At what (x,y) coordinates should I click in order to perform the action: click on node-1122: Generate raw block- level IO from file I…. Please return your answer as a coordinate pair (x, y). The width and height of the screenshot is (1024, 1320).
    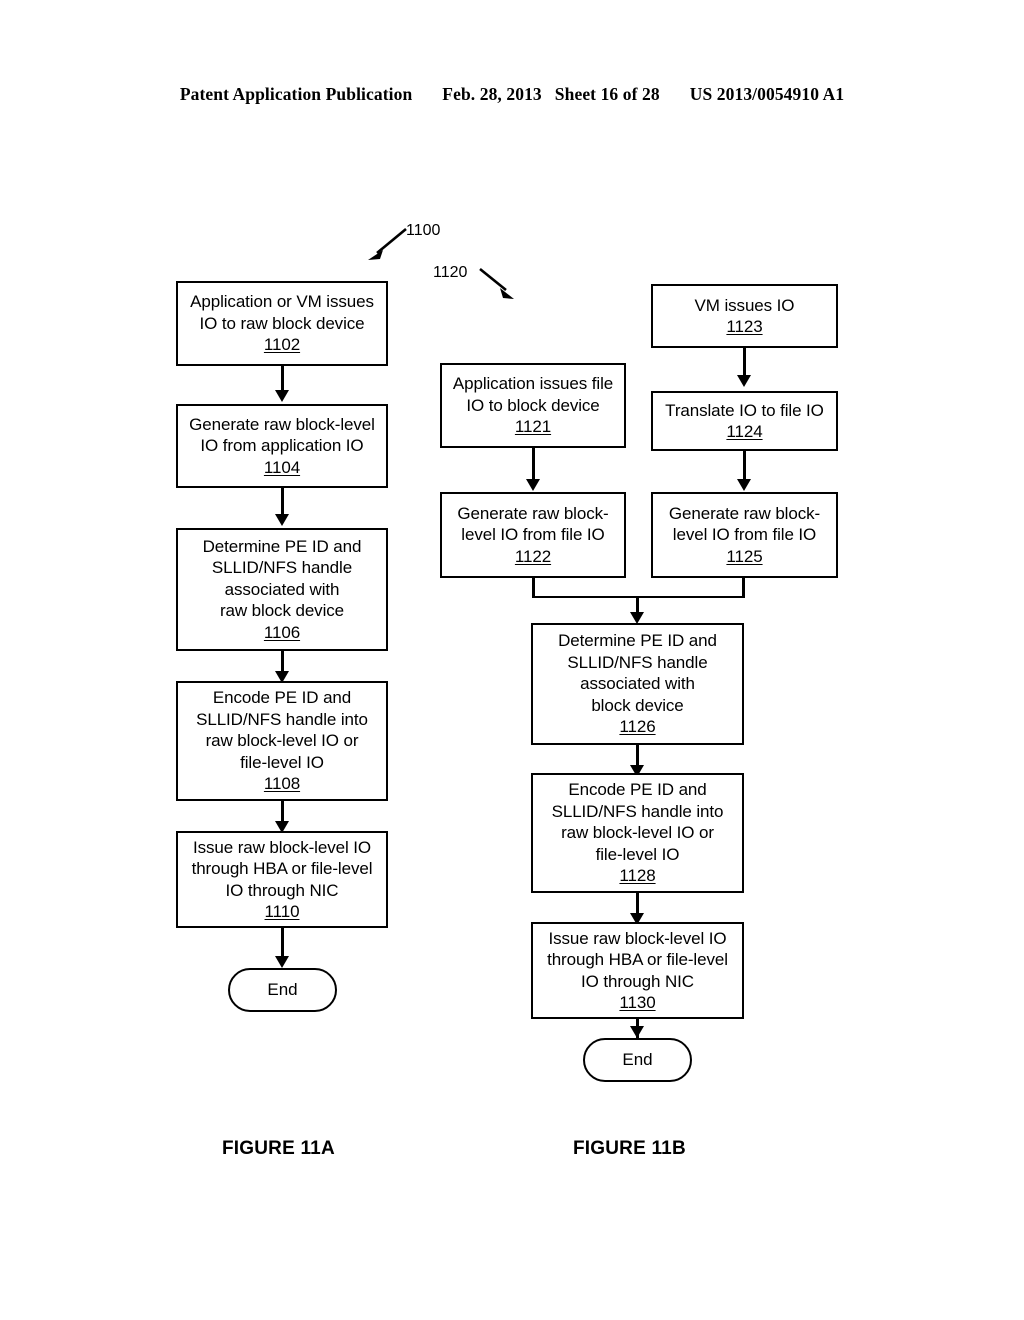
    Looking at the image, I should click on (533, 535).